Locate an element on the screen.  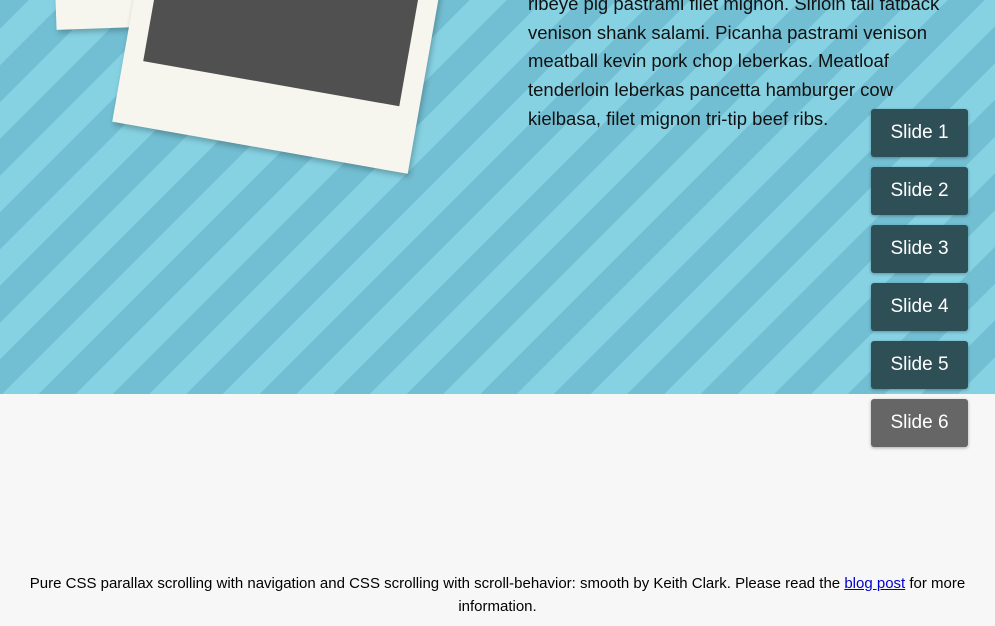
nav-item: Slide 1 is located at coordinates (919, 133).